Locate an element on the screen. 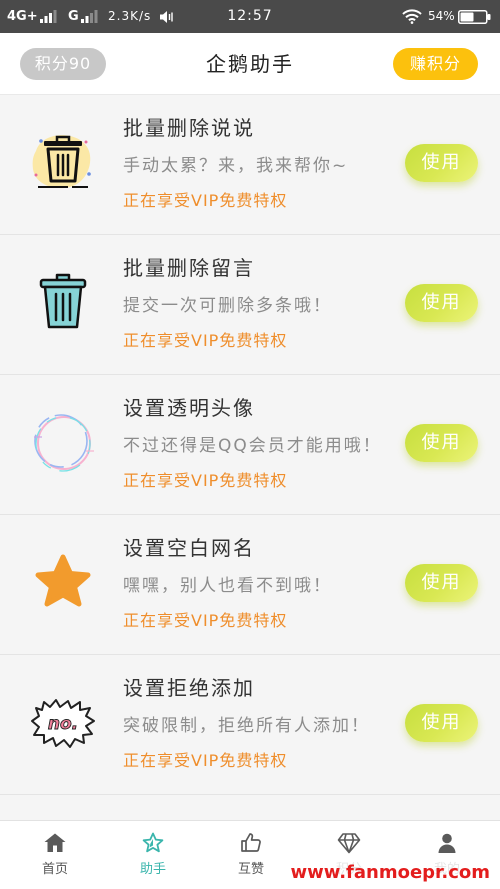 Image resolution: width=500 pixels, height=889 pixels. clock-time: 12:57 is located at coordinates (250, 16).